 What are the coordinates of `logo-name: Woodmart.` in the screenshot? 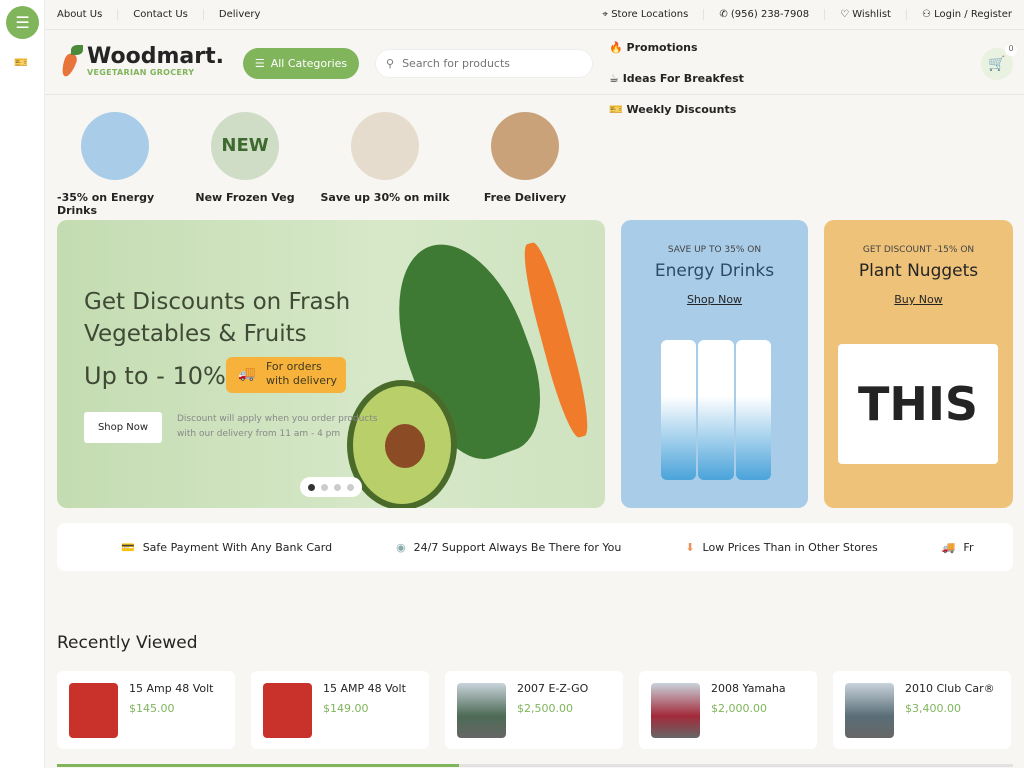 It's located at (155, 56).